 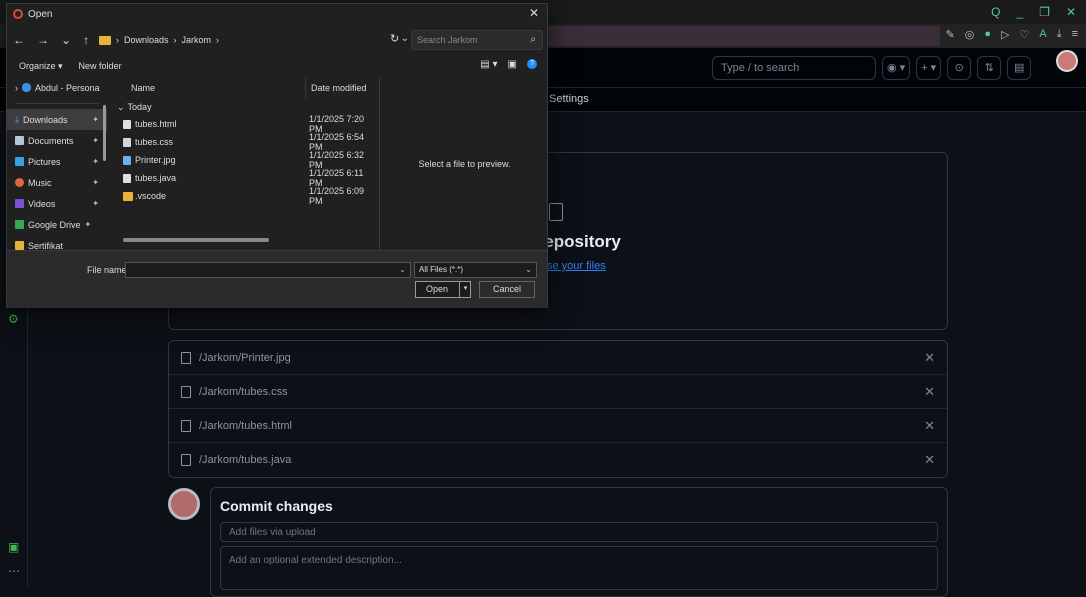 What do you see at coordinates (277, 14) in the screenshot?
I see `dialog-titlebar: Open ✕` at bounding box center [277, 14].